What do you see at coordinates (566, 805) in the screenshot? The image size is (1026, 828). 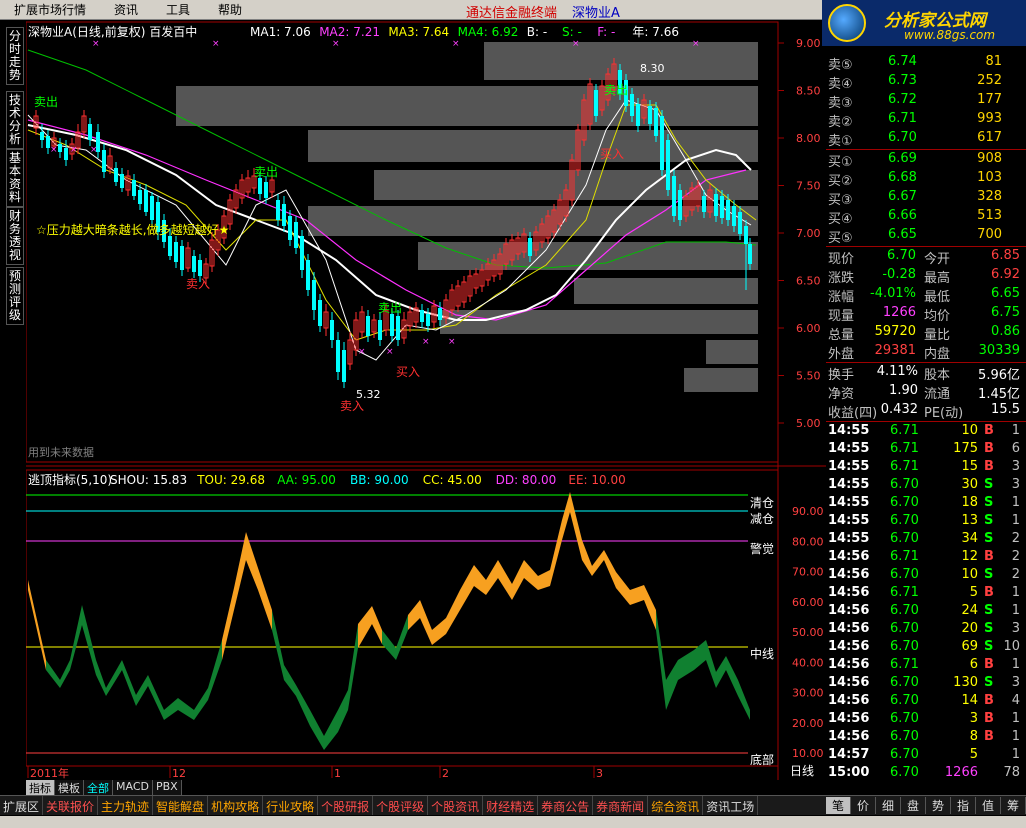 I see `bottom-tab: 券商公告` at bounding box center [566, 805].